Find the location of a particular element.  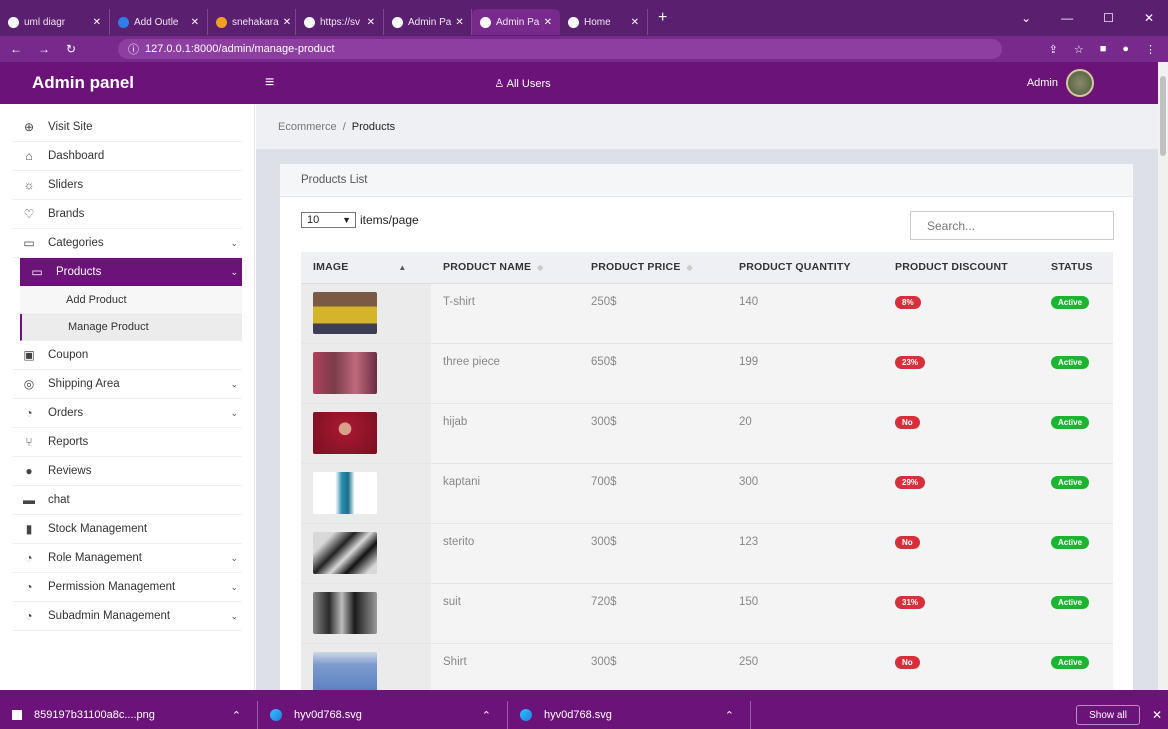

forward-icon: → is located at coordinates (44, 49).